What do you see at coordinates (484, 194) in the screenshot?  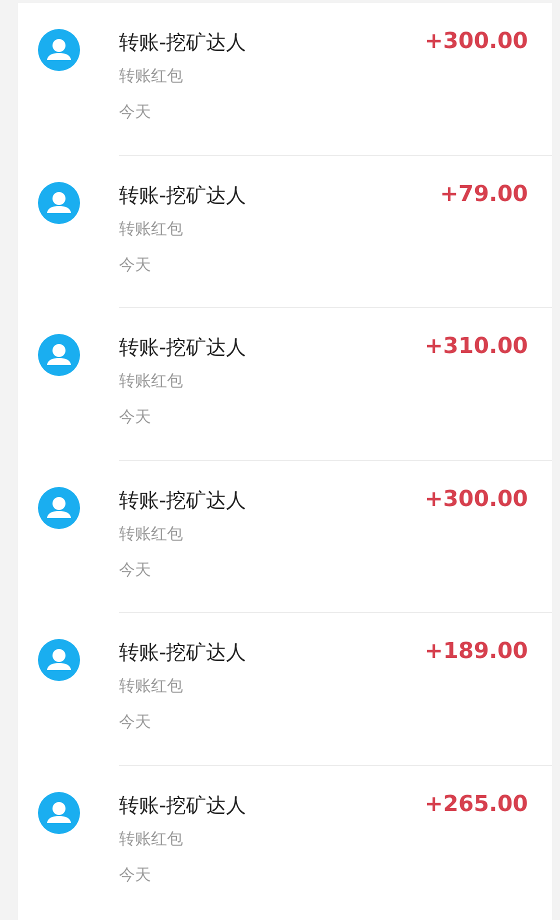 I see `transaction-amount: +79.00` at bounding box center [484, 194].